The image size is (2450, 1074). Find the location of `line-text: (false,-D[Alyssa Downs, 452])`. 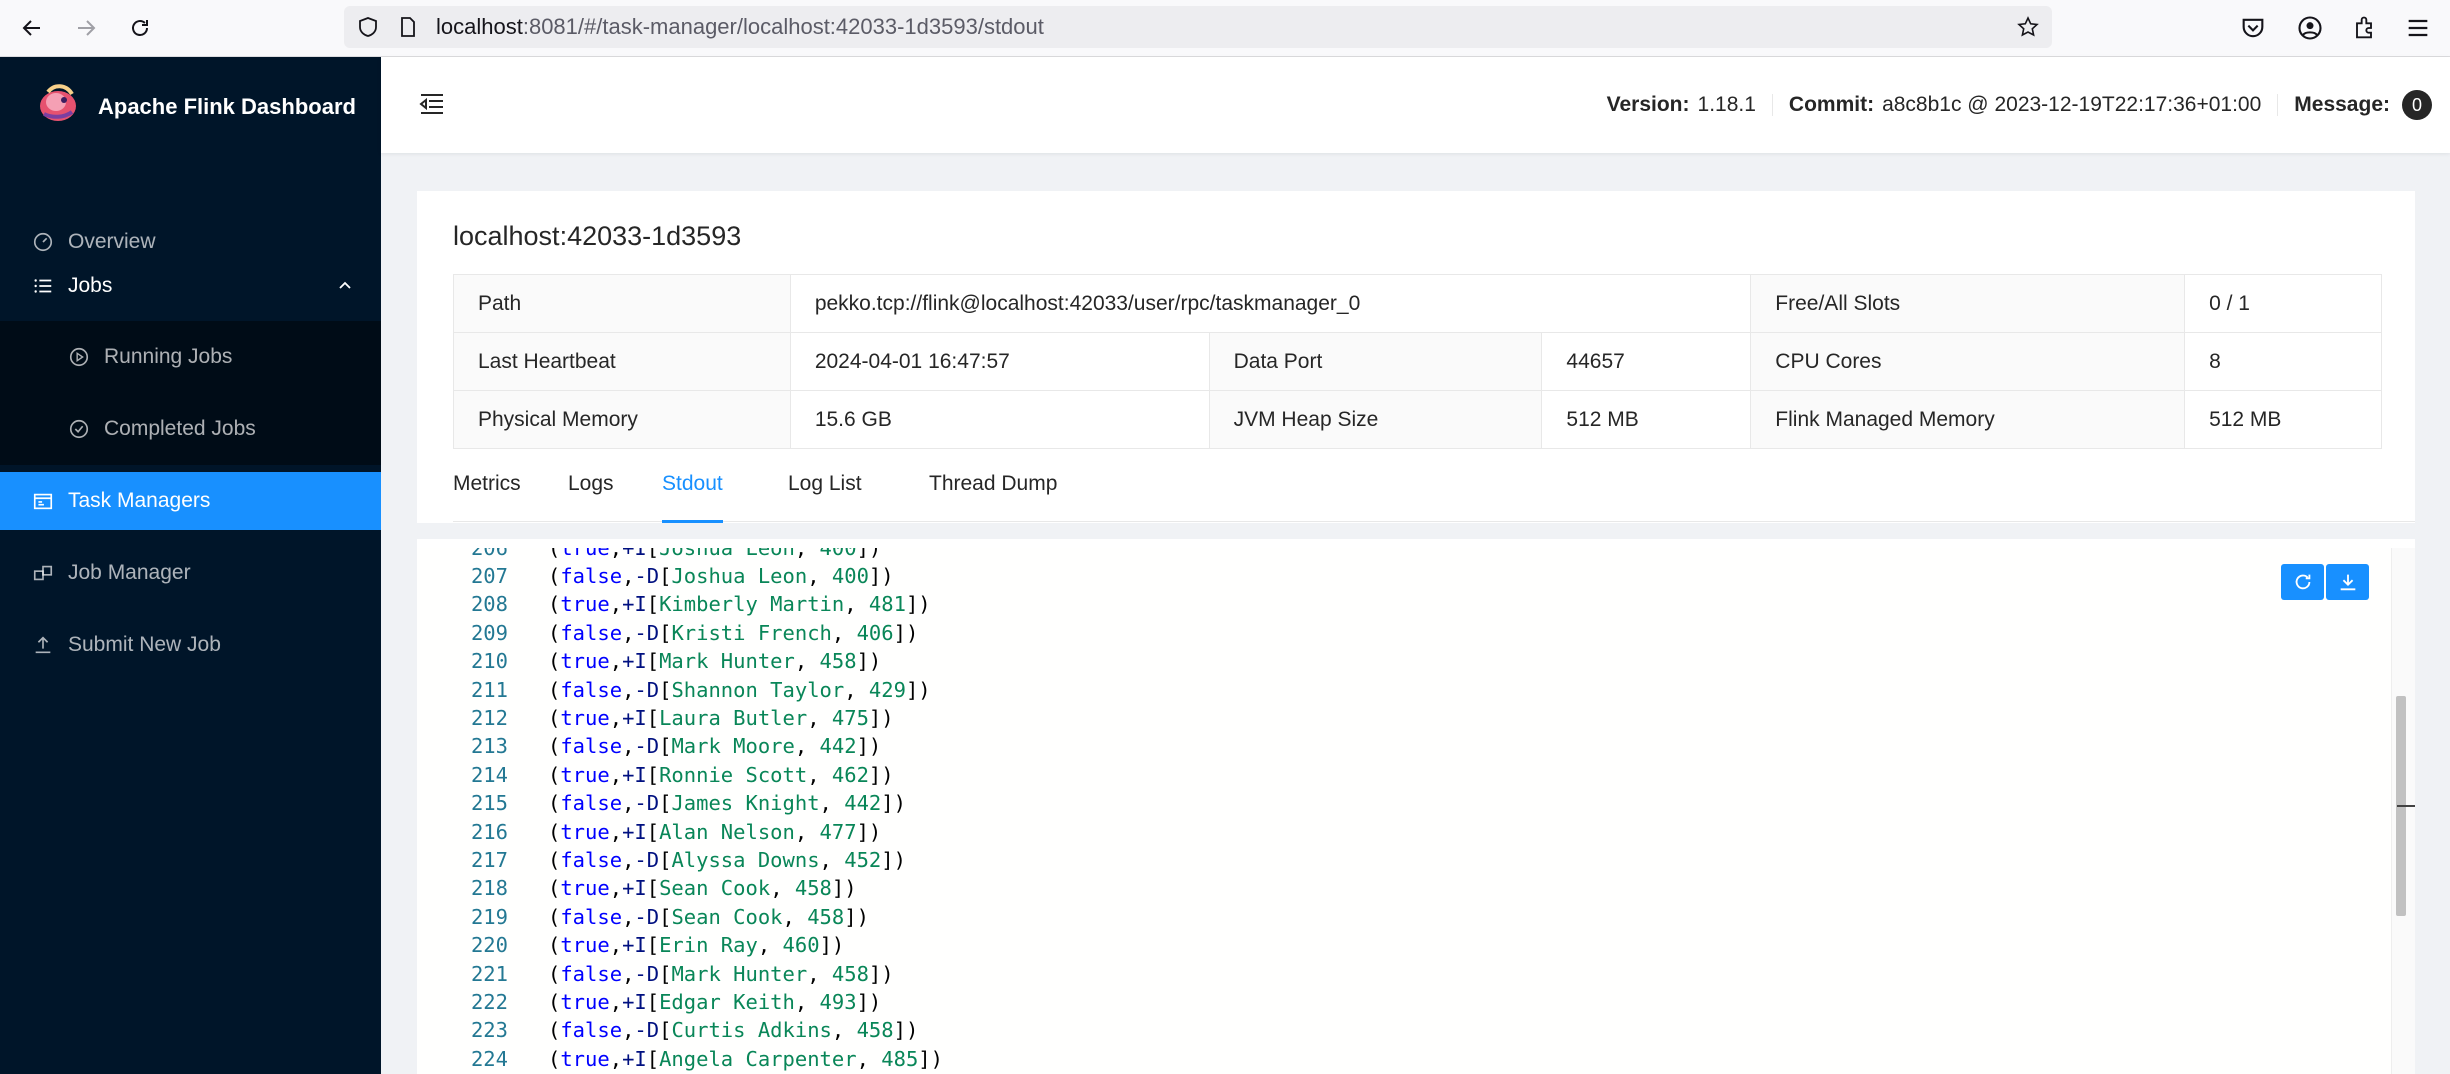

line-text: (false,-D[Alyssa Downs, 452]) is located at coordinates (727, 859).